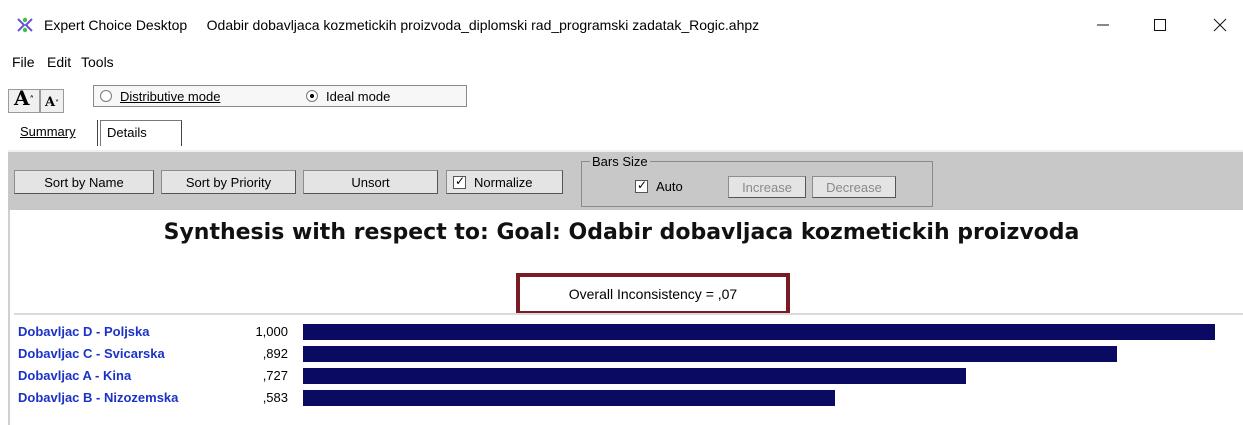  I want to click on priority-value: 1,000, so click(271, 331).